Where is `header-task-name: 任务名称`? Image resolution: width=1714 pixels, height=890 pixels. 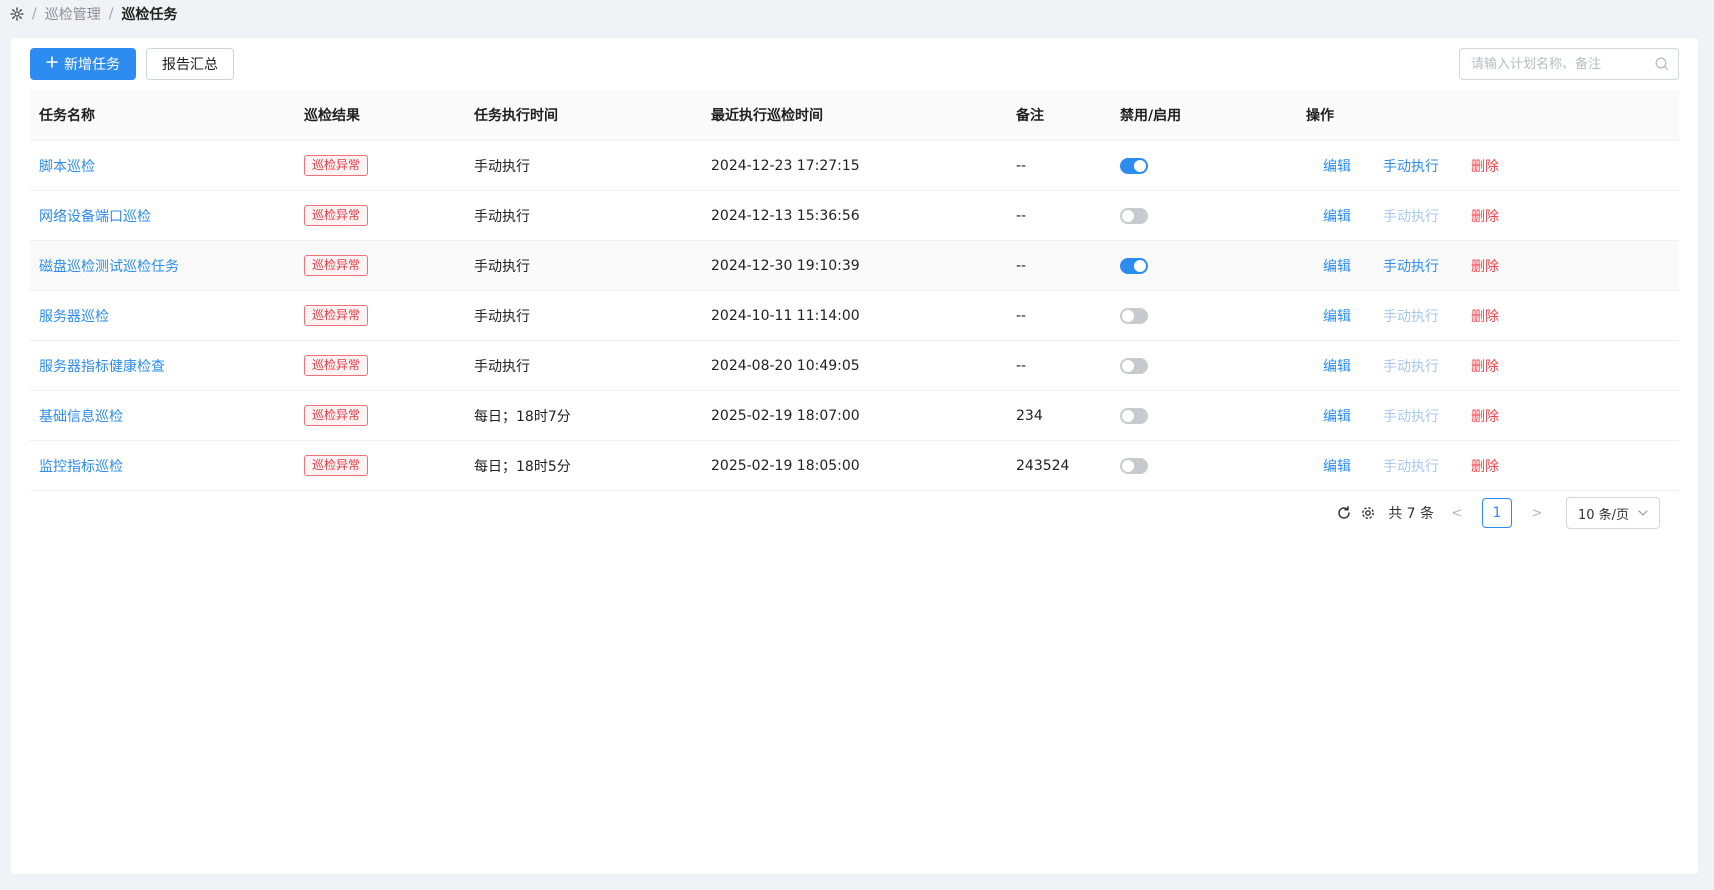
header-task-name: 任务名称 is located at coordinates (67, 116).